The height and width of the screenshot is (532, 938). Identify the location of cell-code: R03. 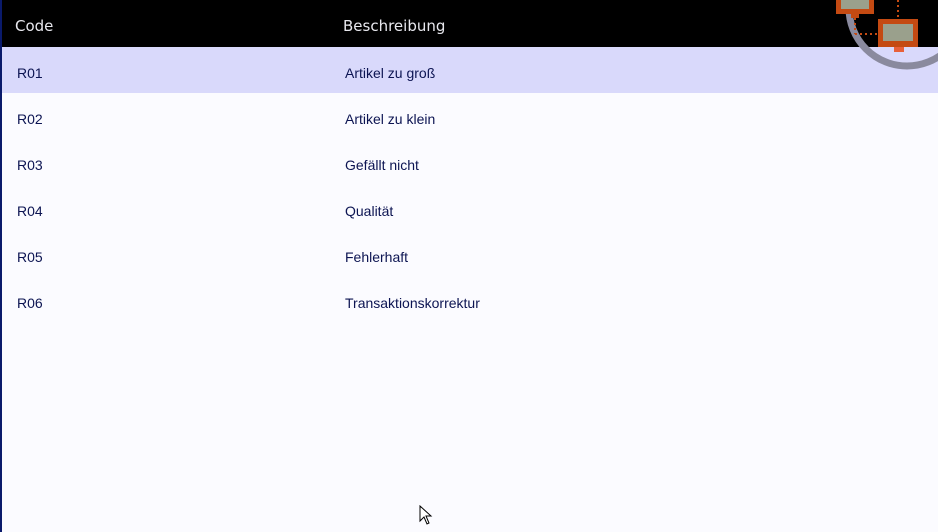
(30, 165).